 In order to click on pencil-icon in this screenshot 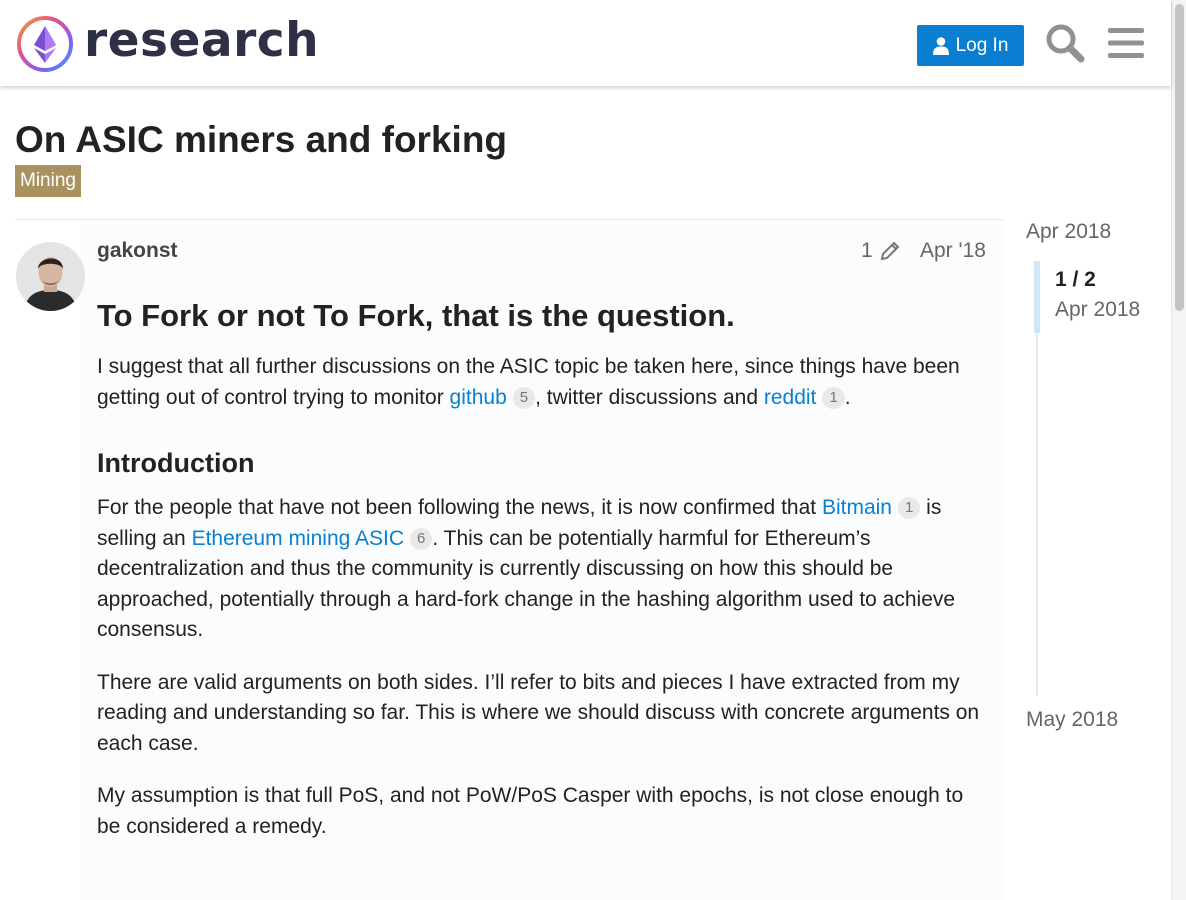, I will do `click(890, 251)`.